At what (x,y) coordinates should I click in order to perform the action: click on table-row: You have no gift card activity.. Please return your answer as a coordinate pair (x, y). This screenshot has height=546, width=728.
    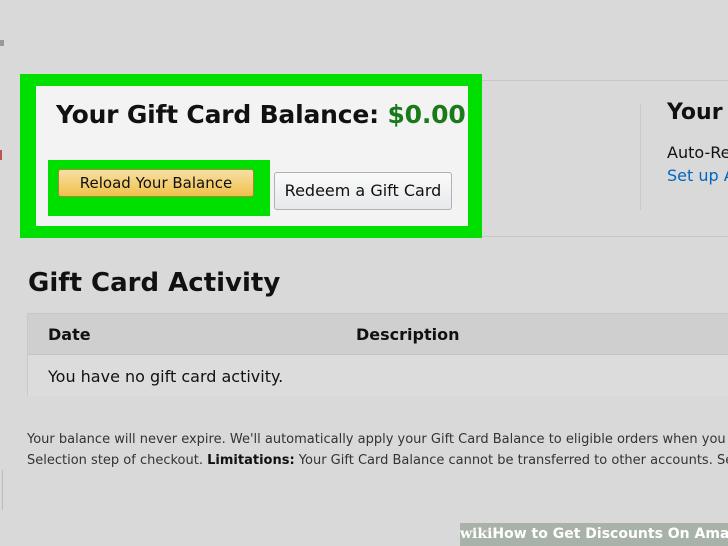
    Looking at the image, I should click on (378, 375).